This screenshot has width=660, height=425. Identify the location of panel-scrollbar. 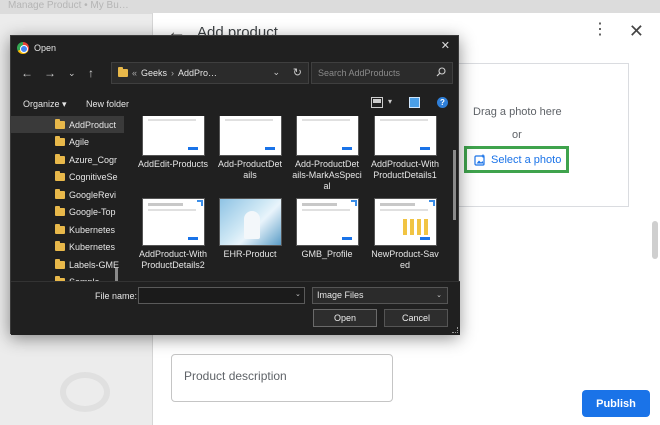
(655, 240).